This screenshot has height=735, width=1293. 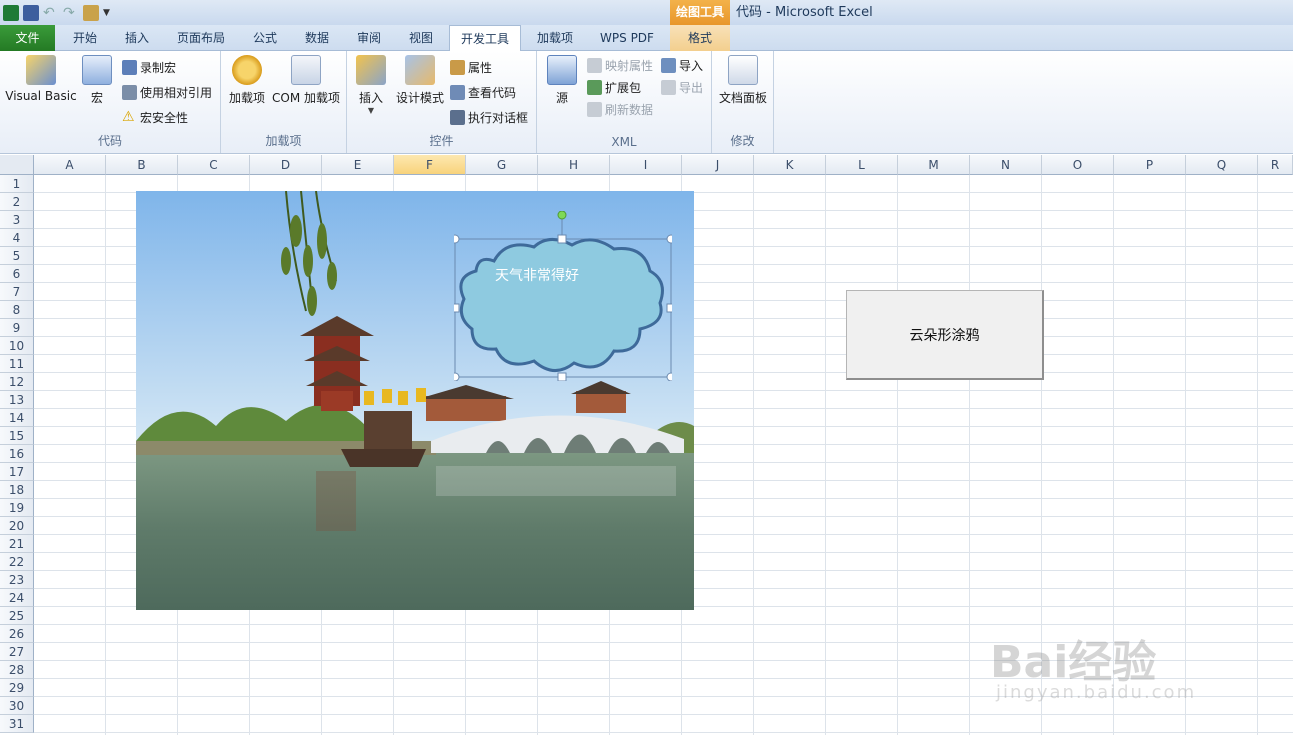 What do you see at coordinates (17, 454) in the screenshot?
I see `row-header-16: 16` at bounding box center [17, 454].